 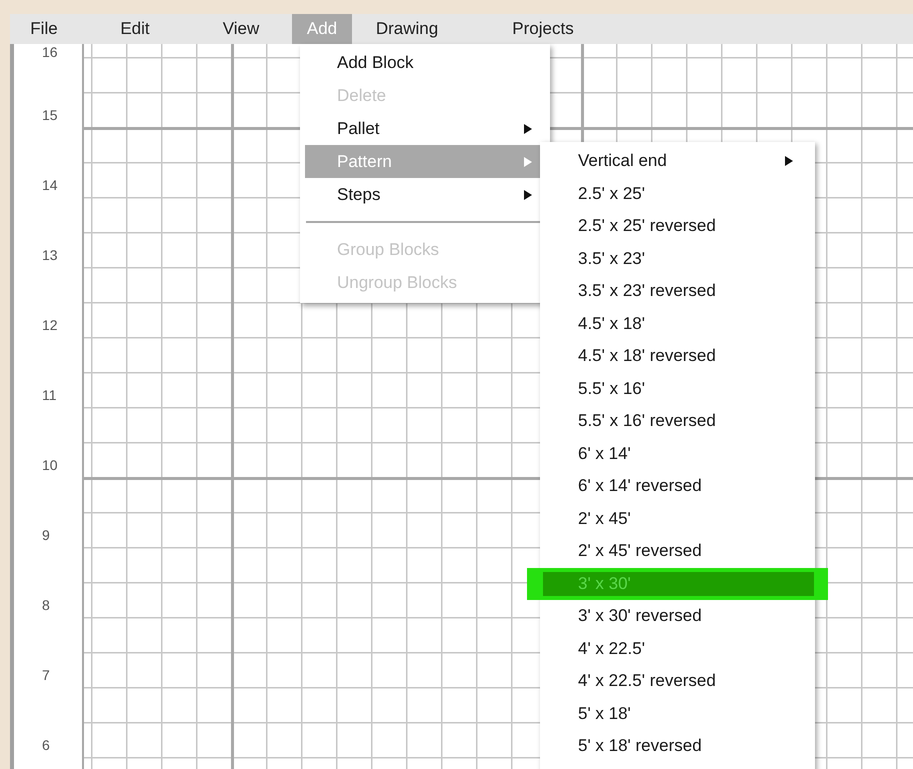 What do you see at coordinates (677, 714) in the screenshot?
I see `menu-item: 5' x 18'` at bounding box center [677, 714].